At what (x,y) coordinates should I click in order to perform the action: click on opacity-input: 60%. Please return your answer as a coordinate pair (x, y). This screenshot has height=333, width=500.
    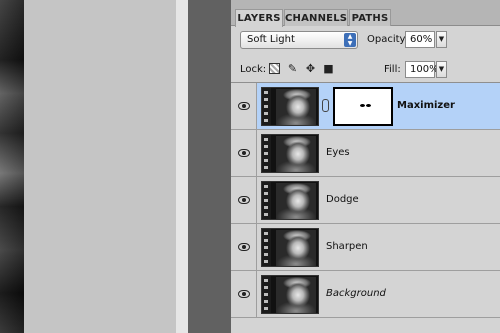
    Looking at the image, I should click on (420, 39).